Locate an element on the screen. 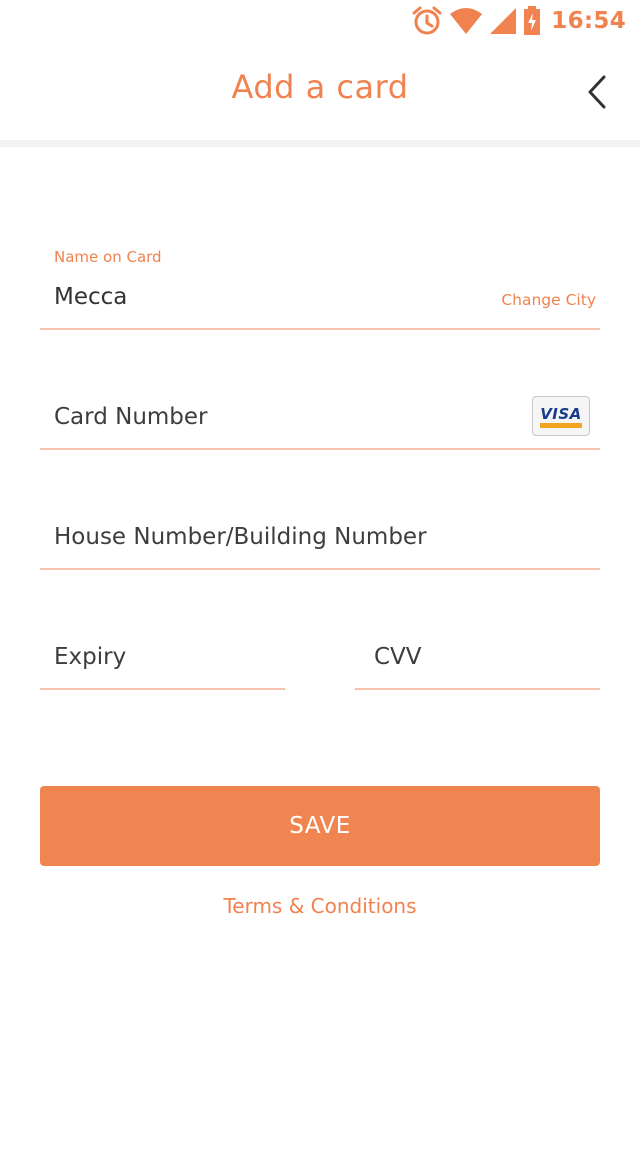 Image resolution: width=640 pixels, height=1167 pixels. cvv-input: CVV is located at coordinates (398, 657).